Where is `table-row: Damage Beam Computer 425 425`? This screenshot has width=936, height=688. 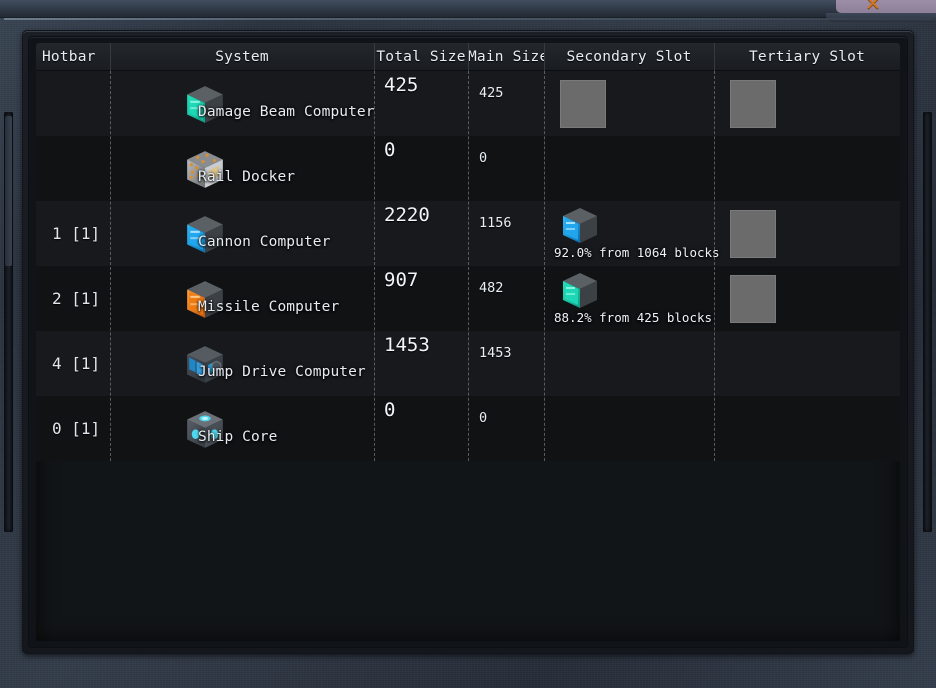 table-row: Damage Beam Computer 425 425 is located at coordinates (468, 103).